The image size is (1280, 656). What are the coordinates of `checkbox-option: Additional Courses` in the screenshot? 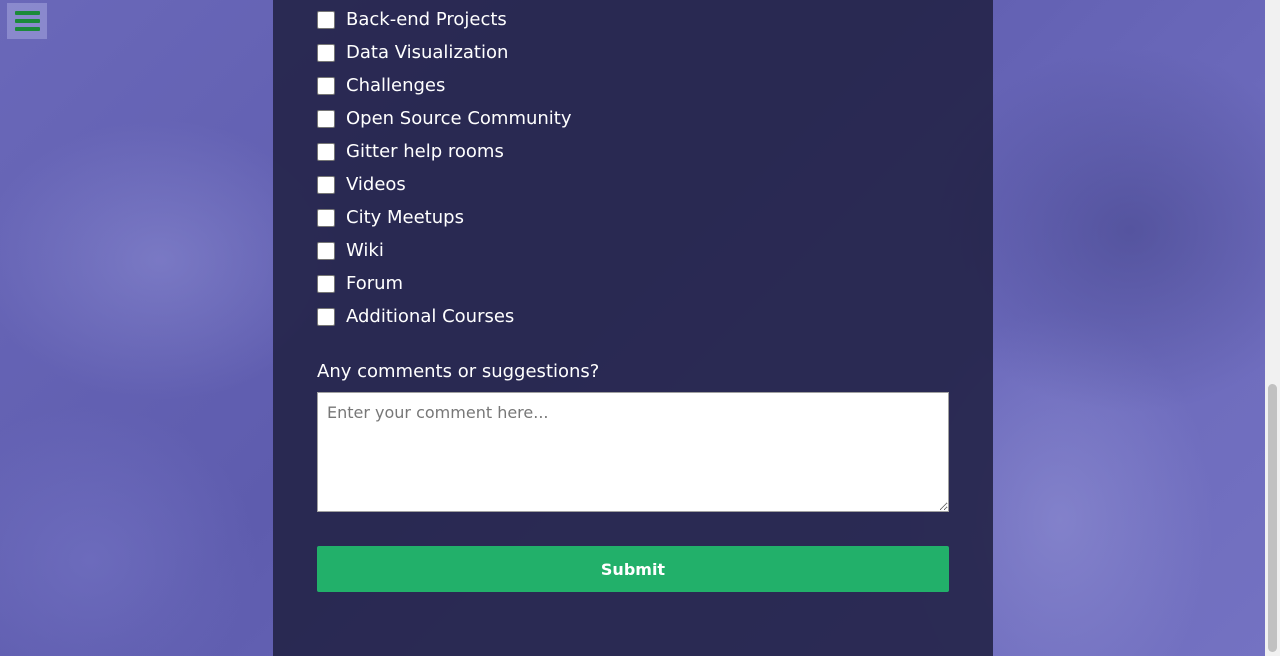 It's located at (444, 316).